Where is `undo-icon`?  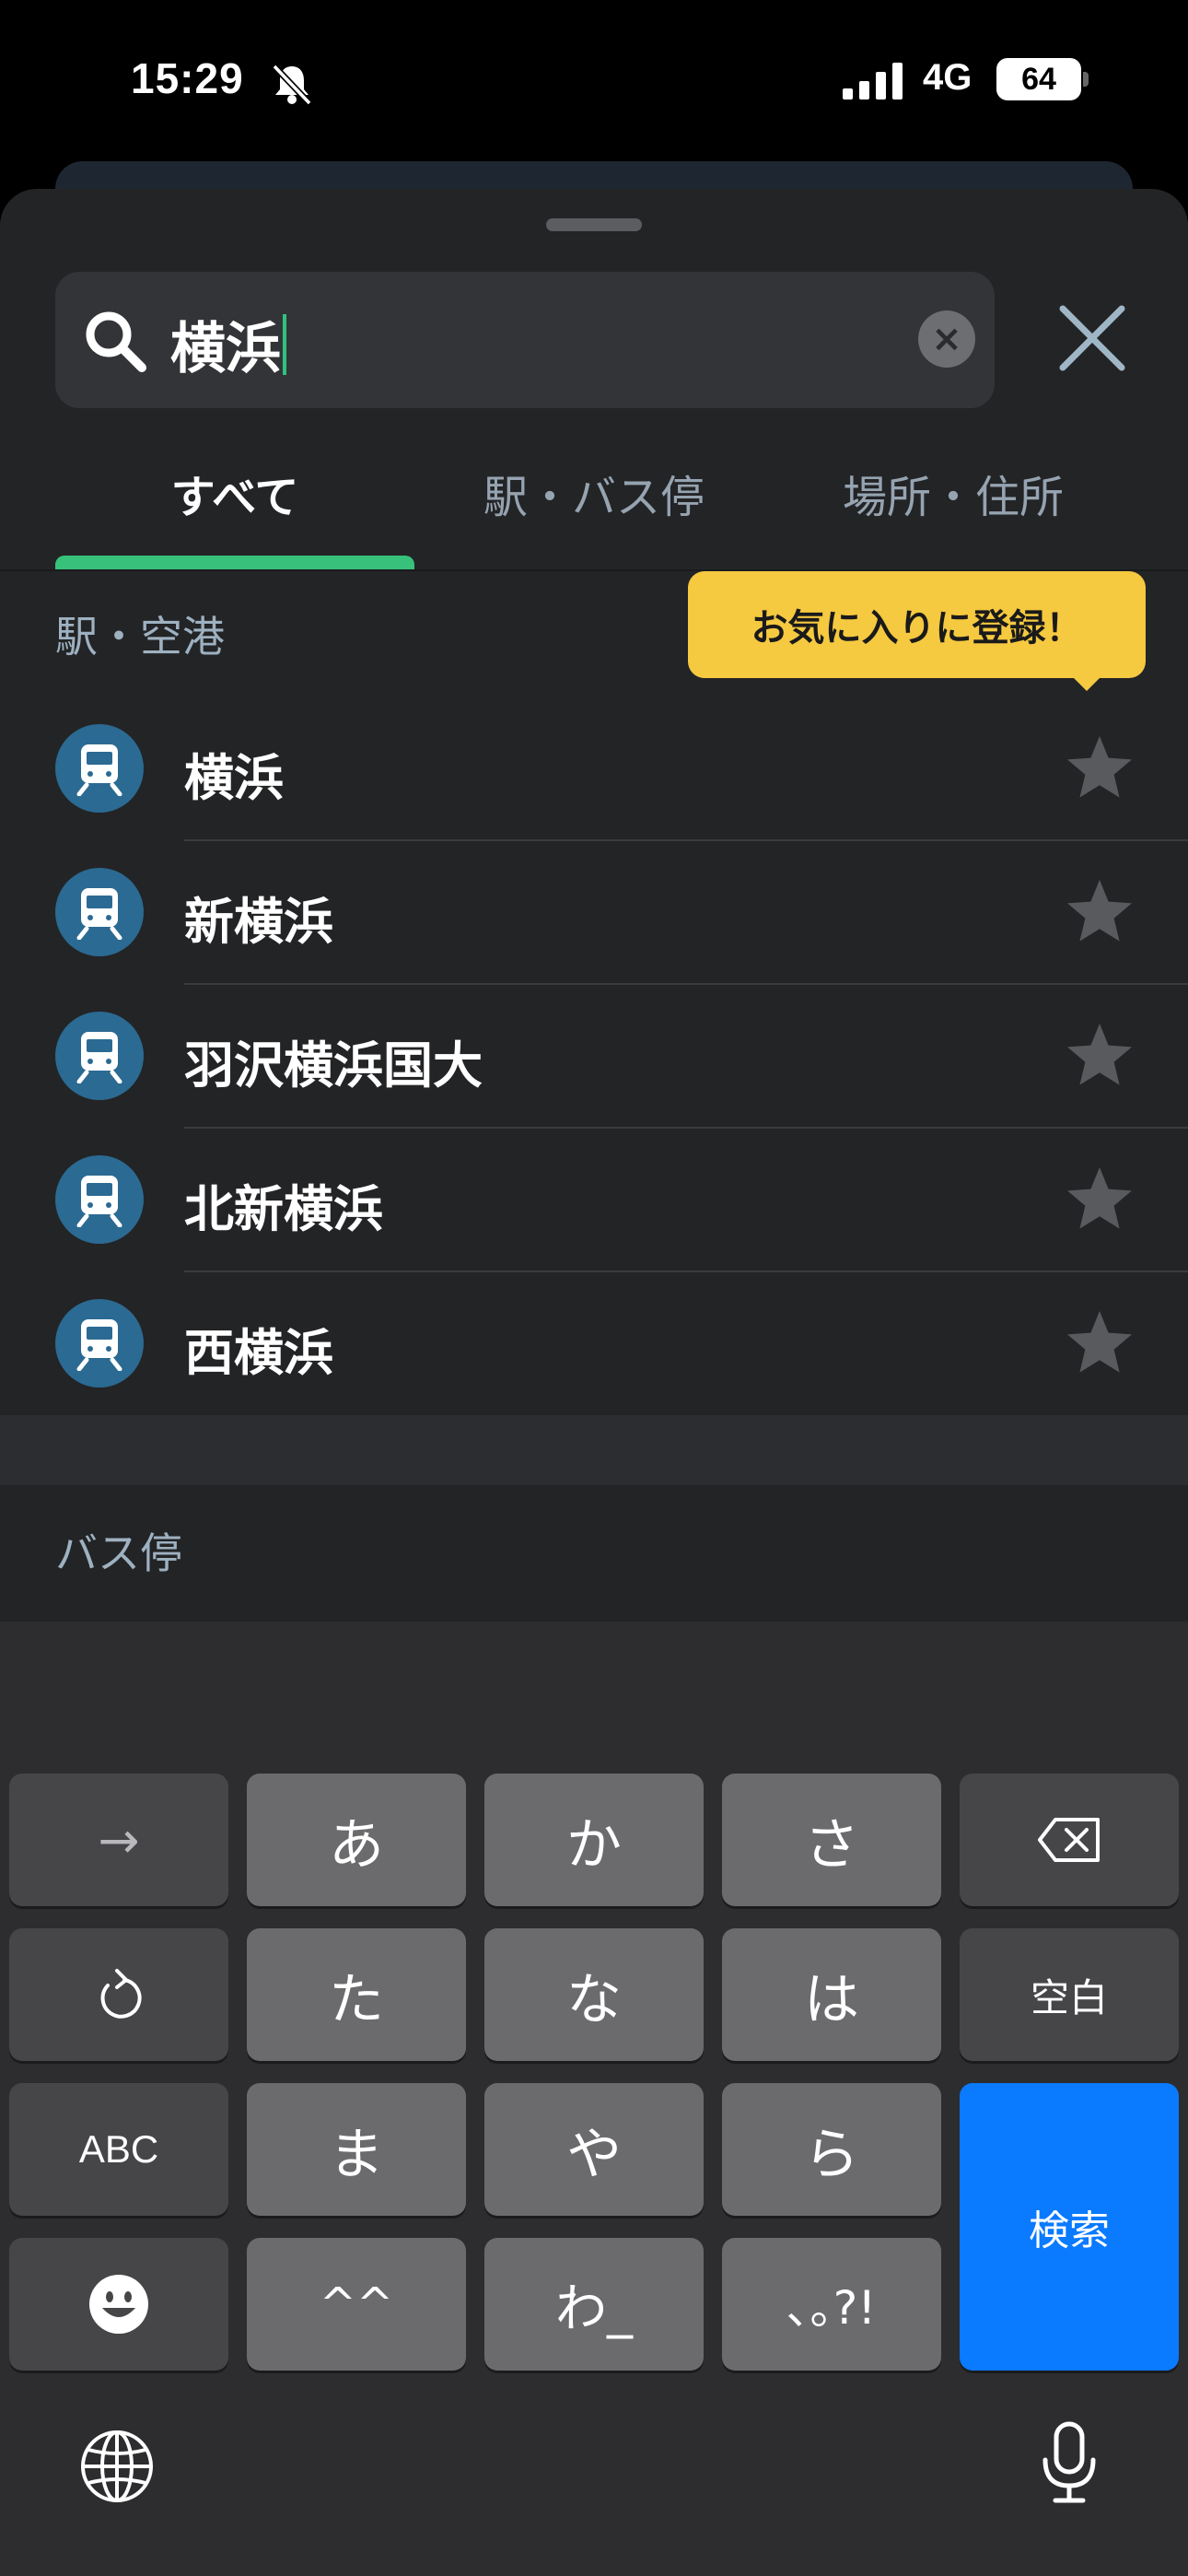
undo-icon is located at coordinates (121, 1994).